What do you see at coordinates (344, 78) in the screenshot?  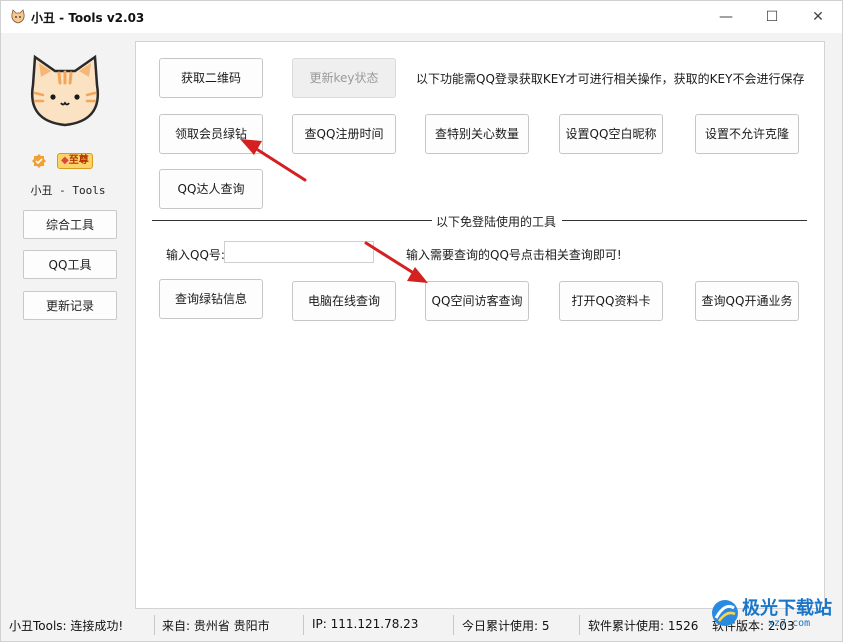 I see `update-key-button: 更新key状态` at bounding box center [344, 78].